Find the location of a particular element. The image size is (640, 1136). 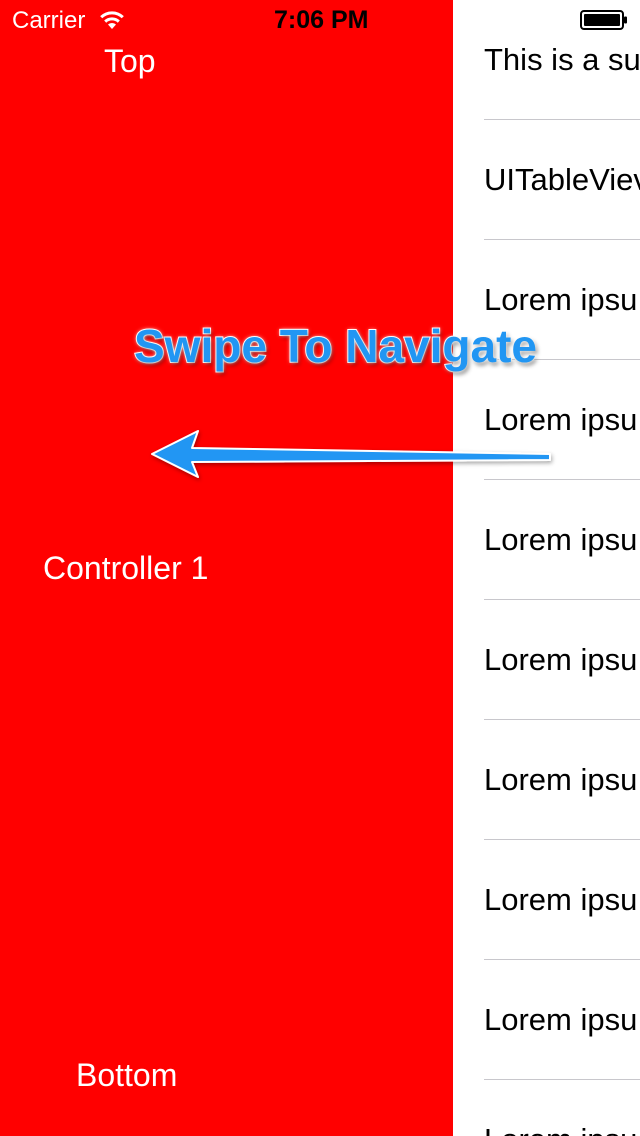

battery-icon is located at coordinates (603, 20).